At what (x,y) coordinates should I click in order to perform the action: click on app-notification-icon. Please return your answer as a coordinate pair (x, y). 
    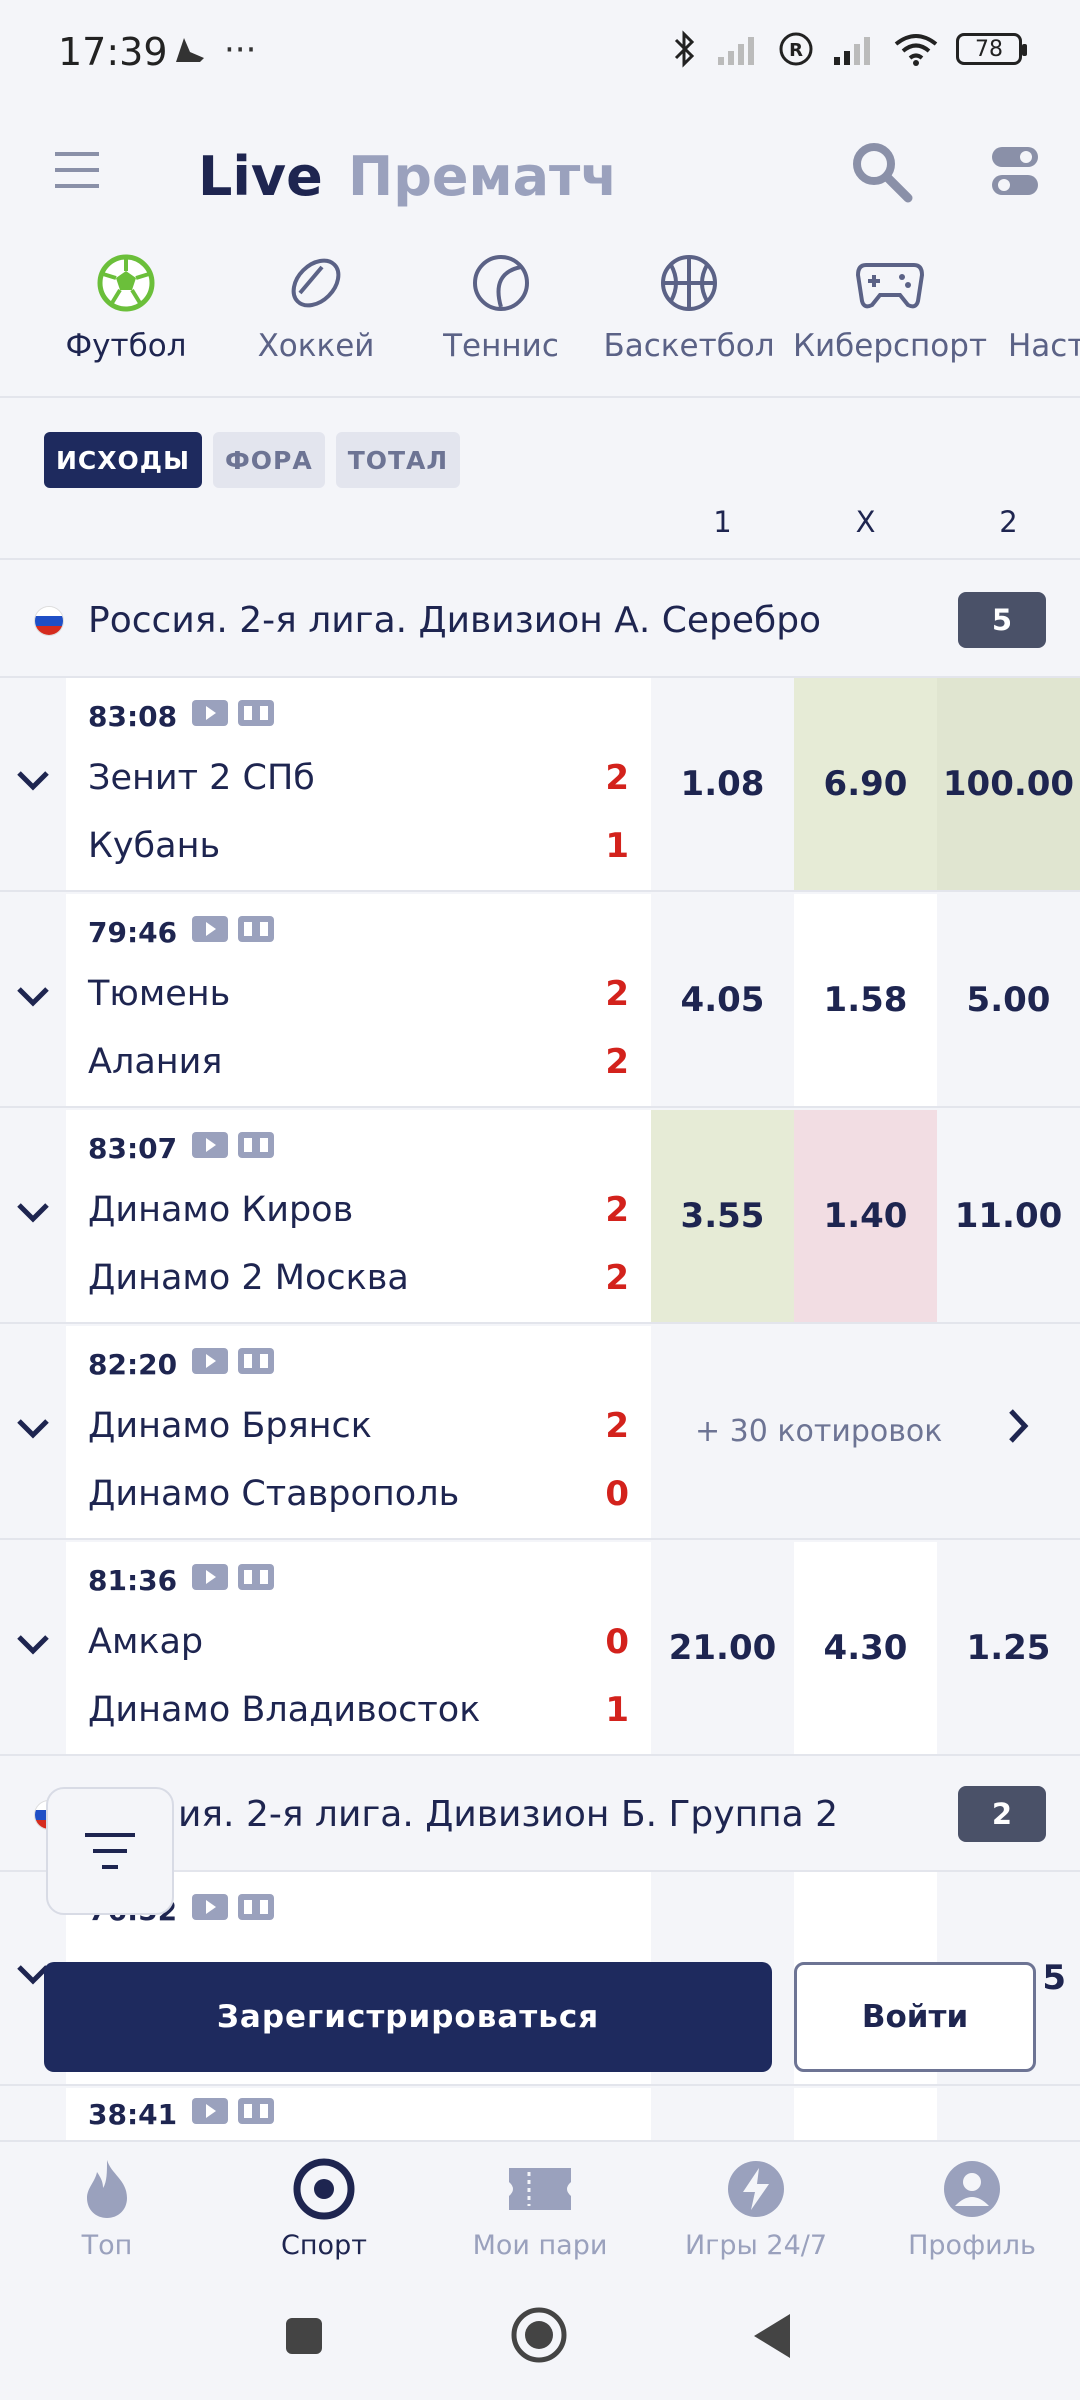
    Looking at the image, I should click on (190, 50).